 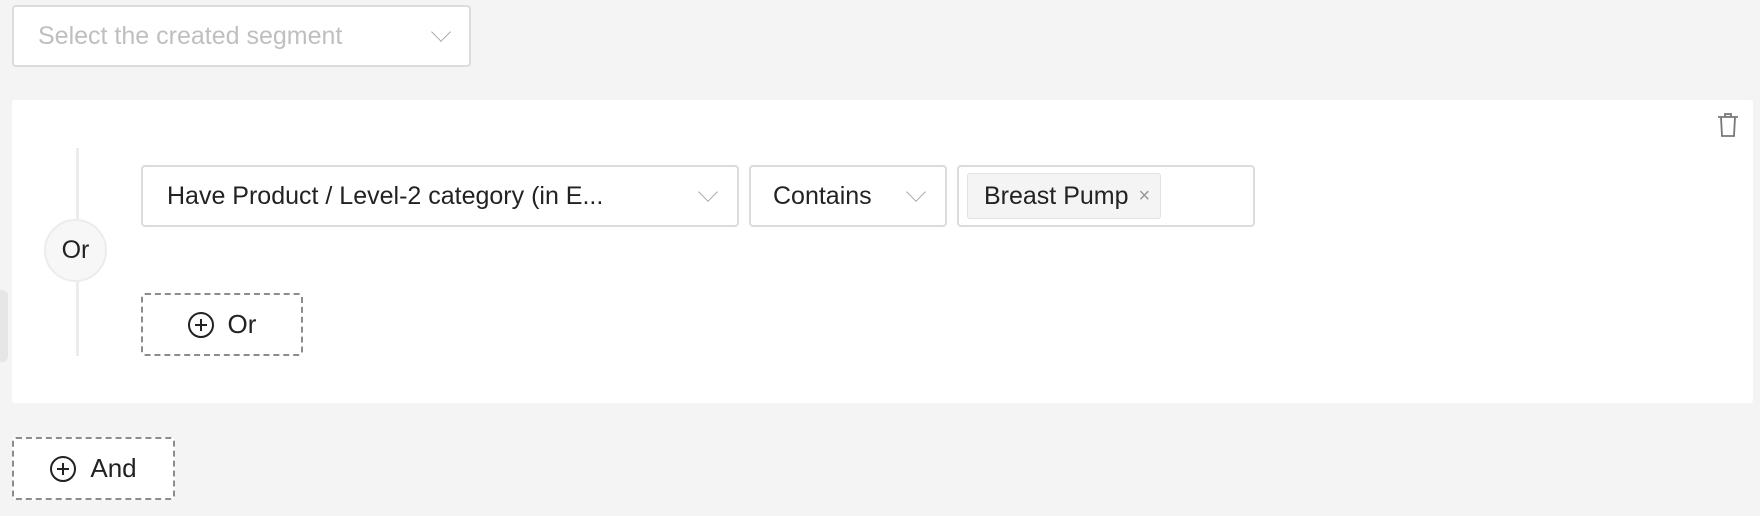 What do you see at coordinates (822, 195) in the screenshot?
I see `condition-operator-value: Contains` at bounding box center [822, 195].